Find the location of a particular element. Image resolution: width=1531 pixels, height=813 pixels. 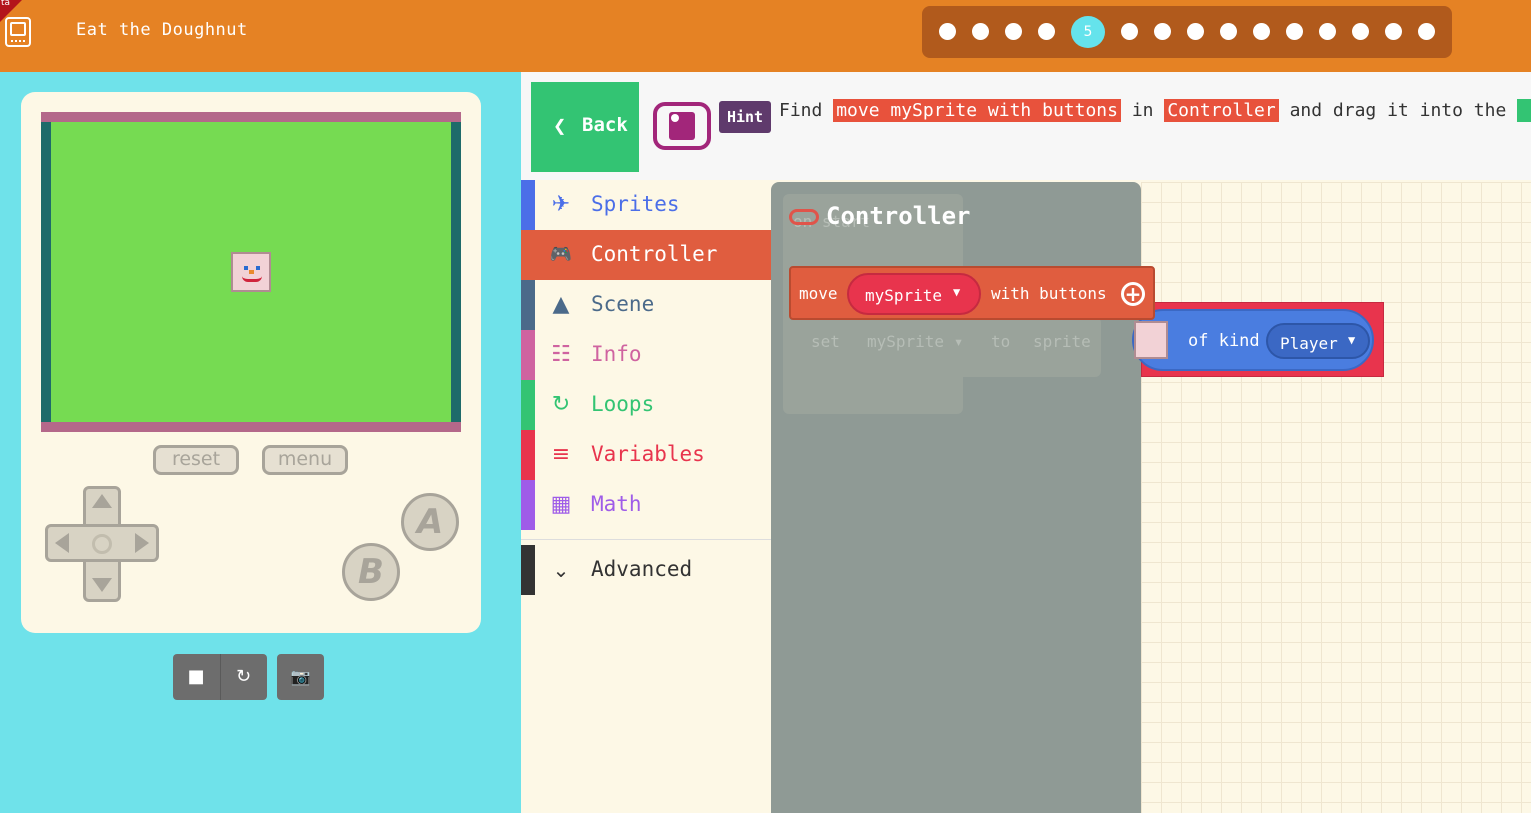

toolbox-category-controller: 🎮 Controller is located at coordinates (646, 255).